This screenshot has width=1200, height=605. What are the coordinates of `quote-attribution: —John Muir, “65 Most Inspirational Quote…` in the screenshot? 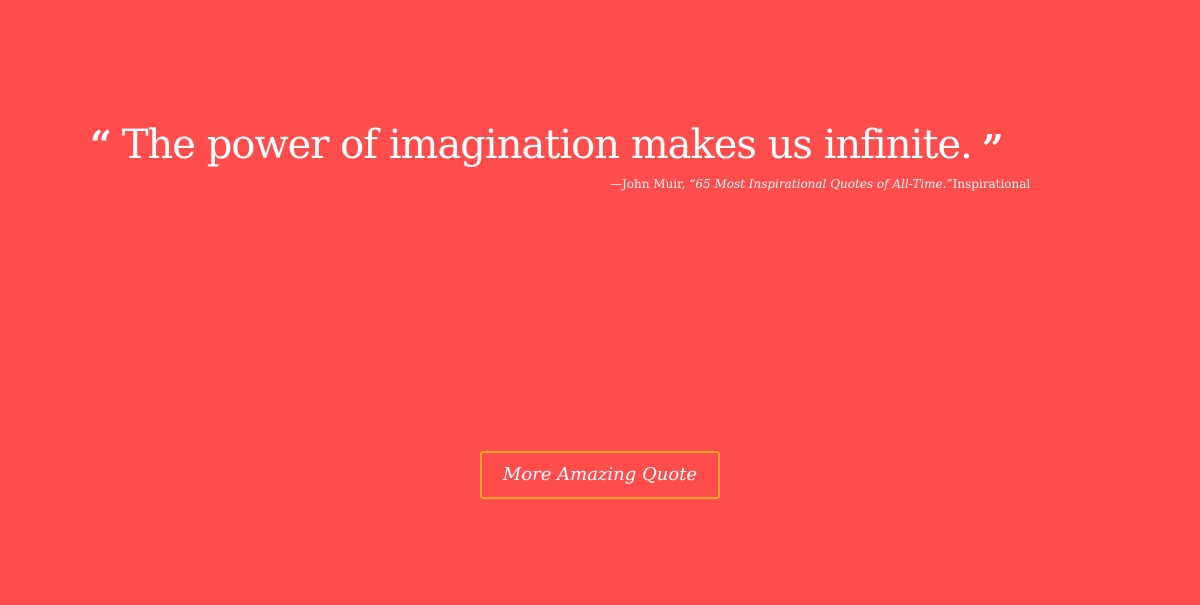 It's located at (820, 184).